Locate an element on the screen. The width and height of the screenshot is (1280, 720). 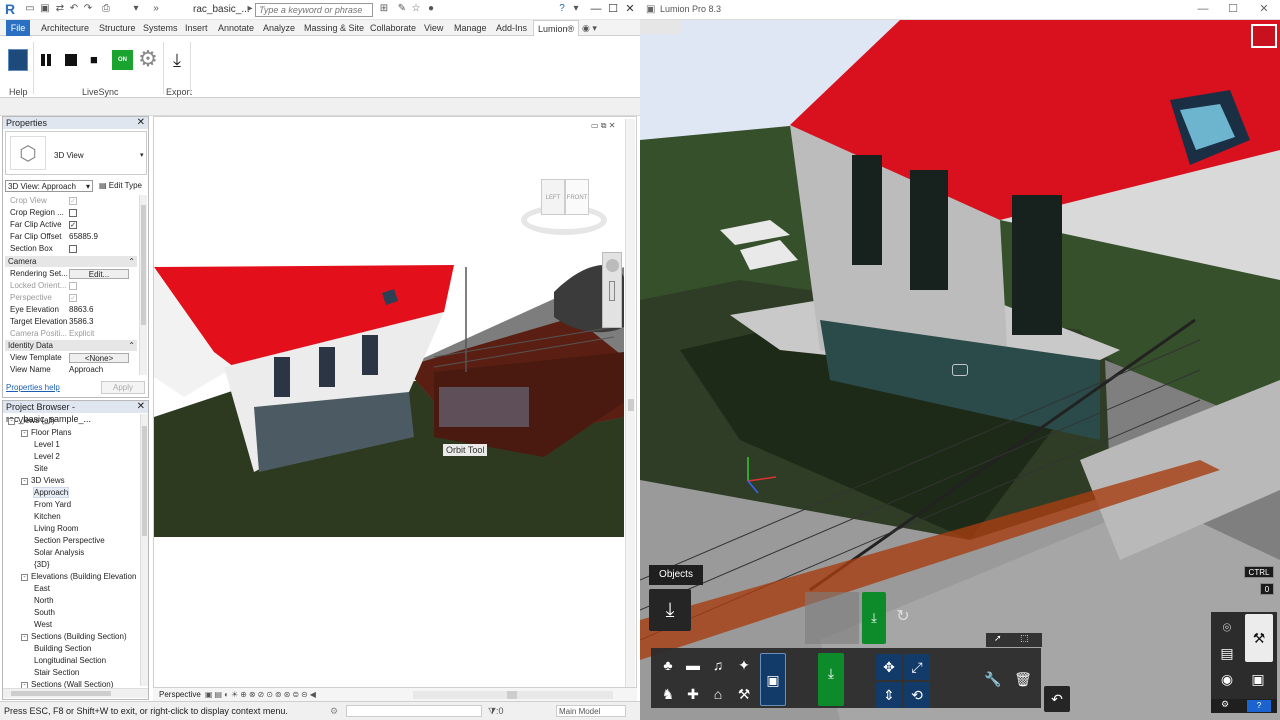
browser-vertical-scrollbar is located at coordinates (144, 550).